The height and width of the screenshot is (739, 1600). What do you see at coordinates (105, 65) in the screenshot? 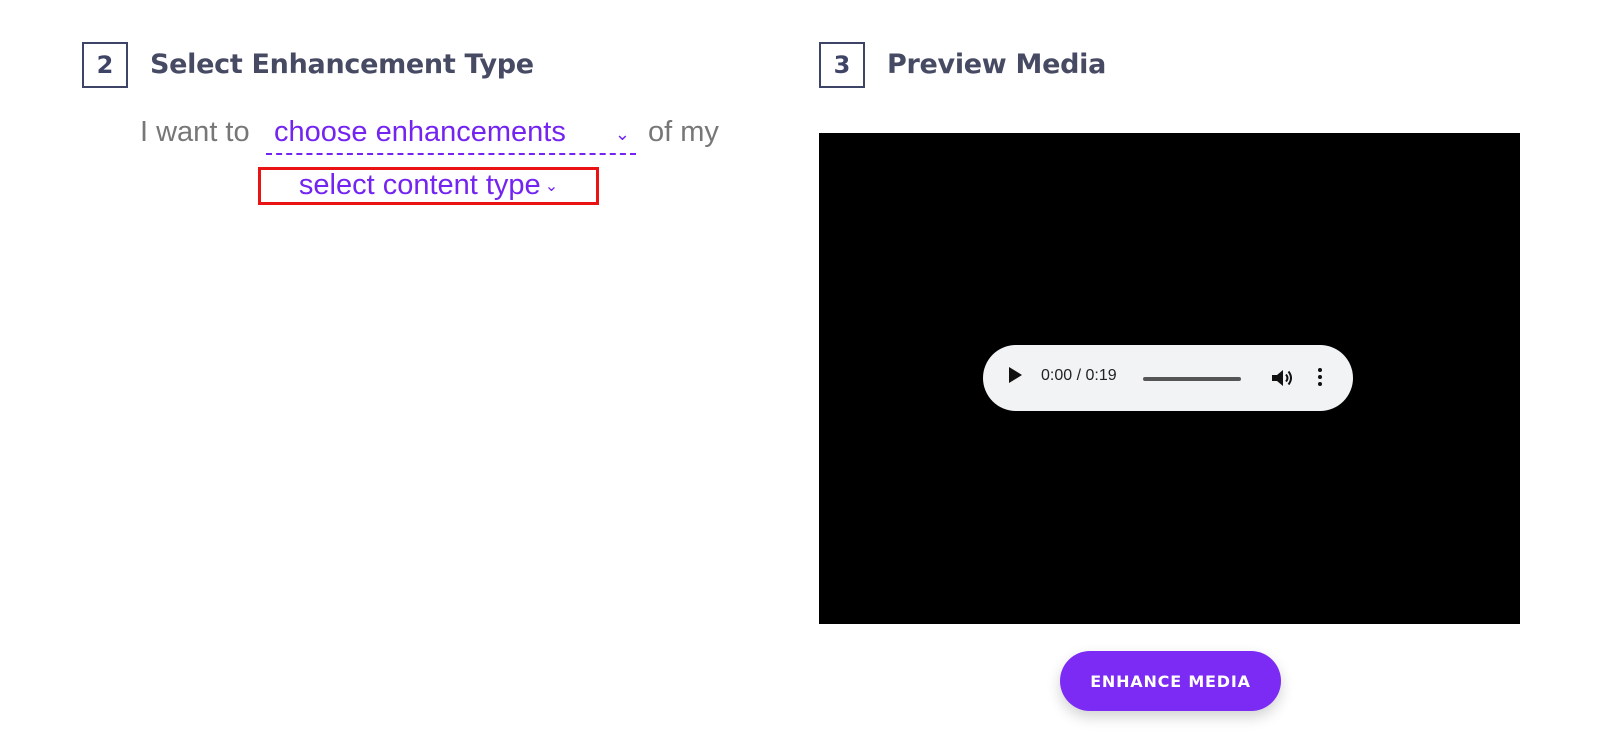
I see `step-2-number: 2` at bounding box center [105, 65].